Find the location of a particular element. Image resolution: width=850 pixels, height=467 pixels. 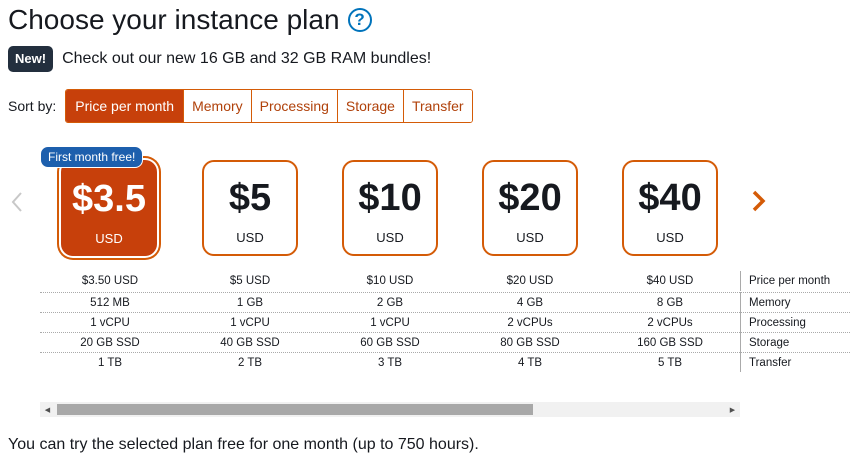

spec-cell: 4 GB is located at coordinates (530, 303).